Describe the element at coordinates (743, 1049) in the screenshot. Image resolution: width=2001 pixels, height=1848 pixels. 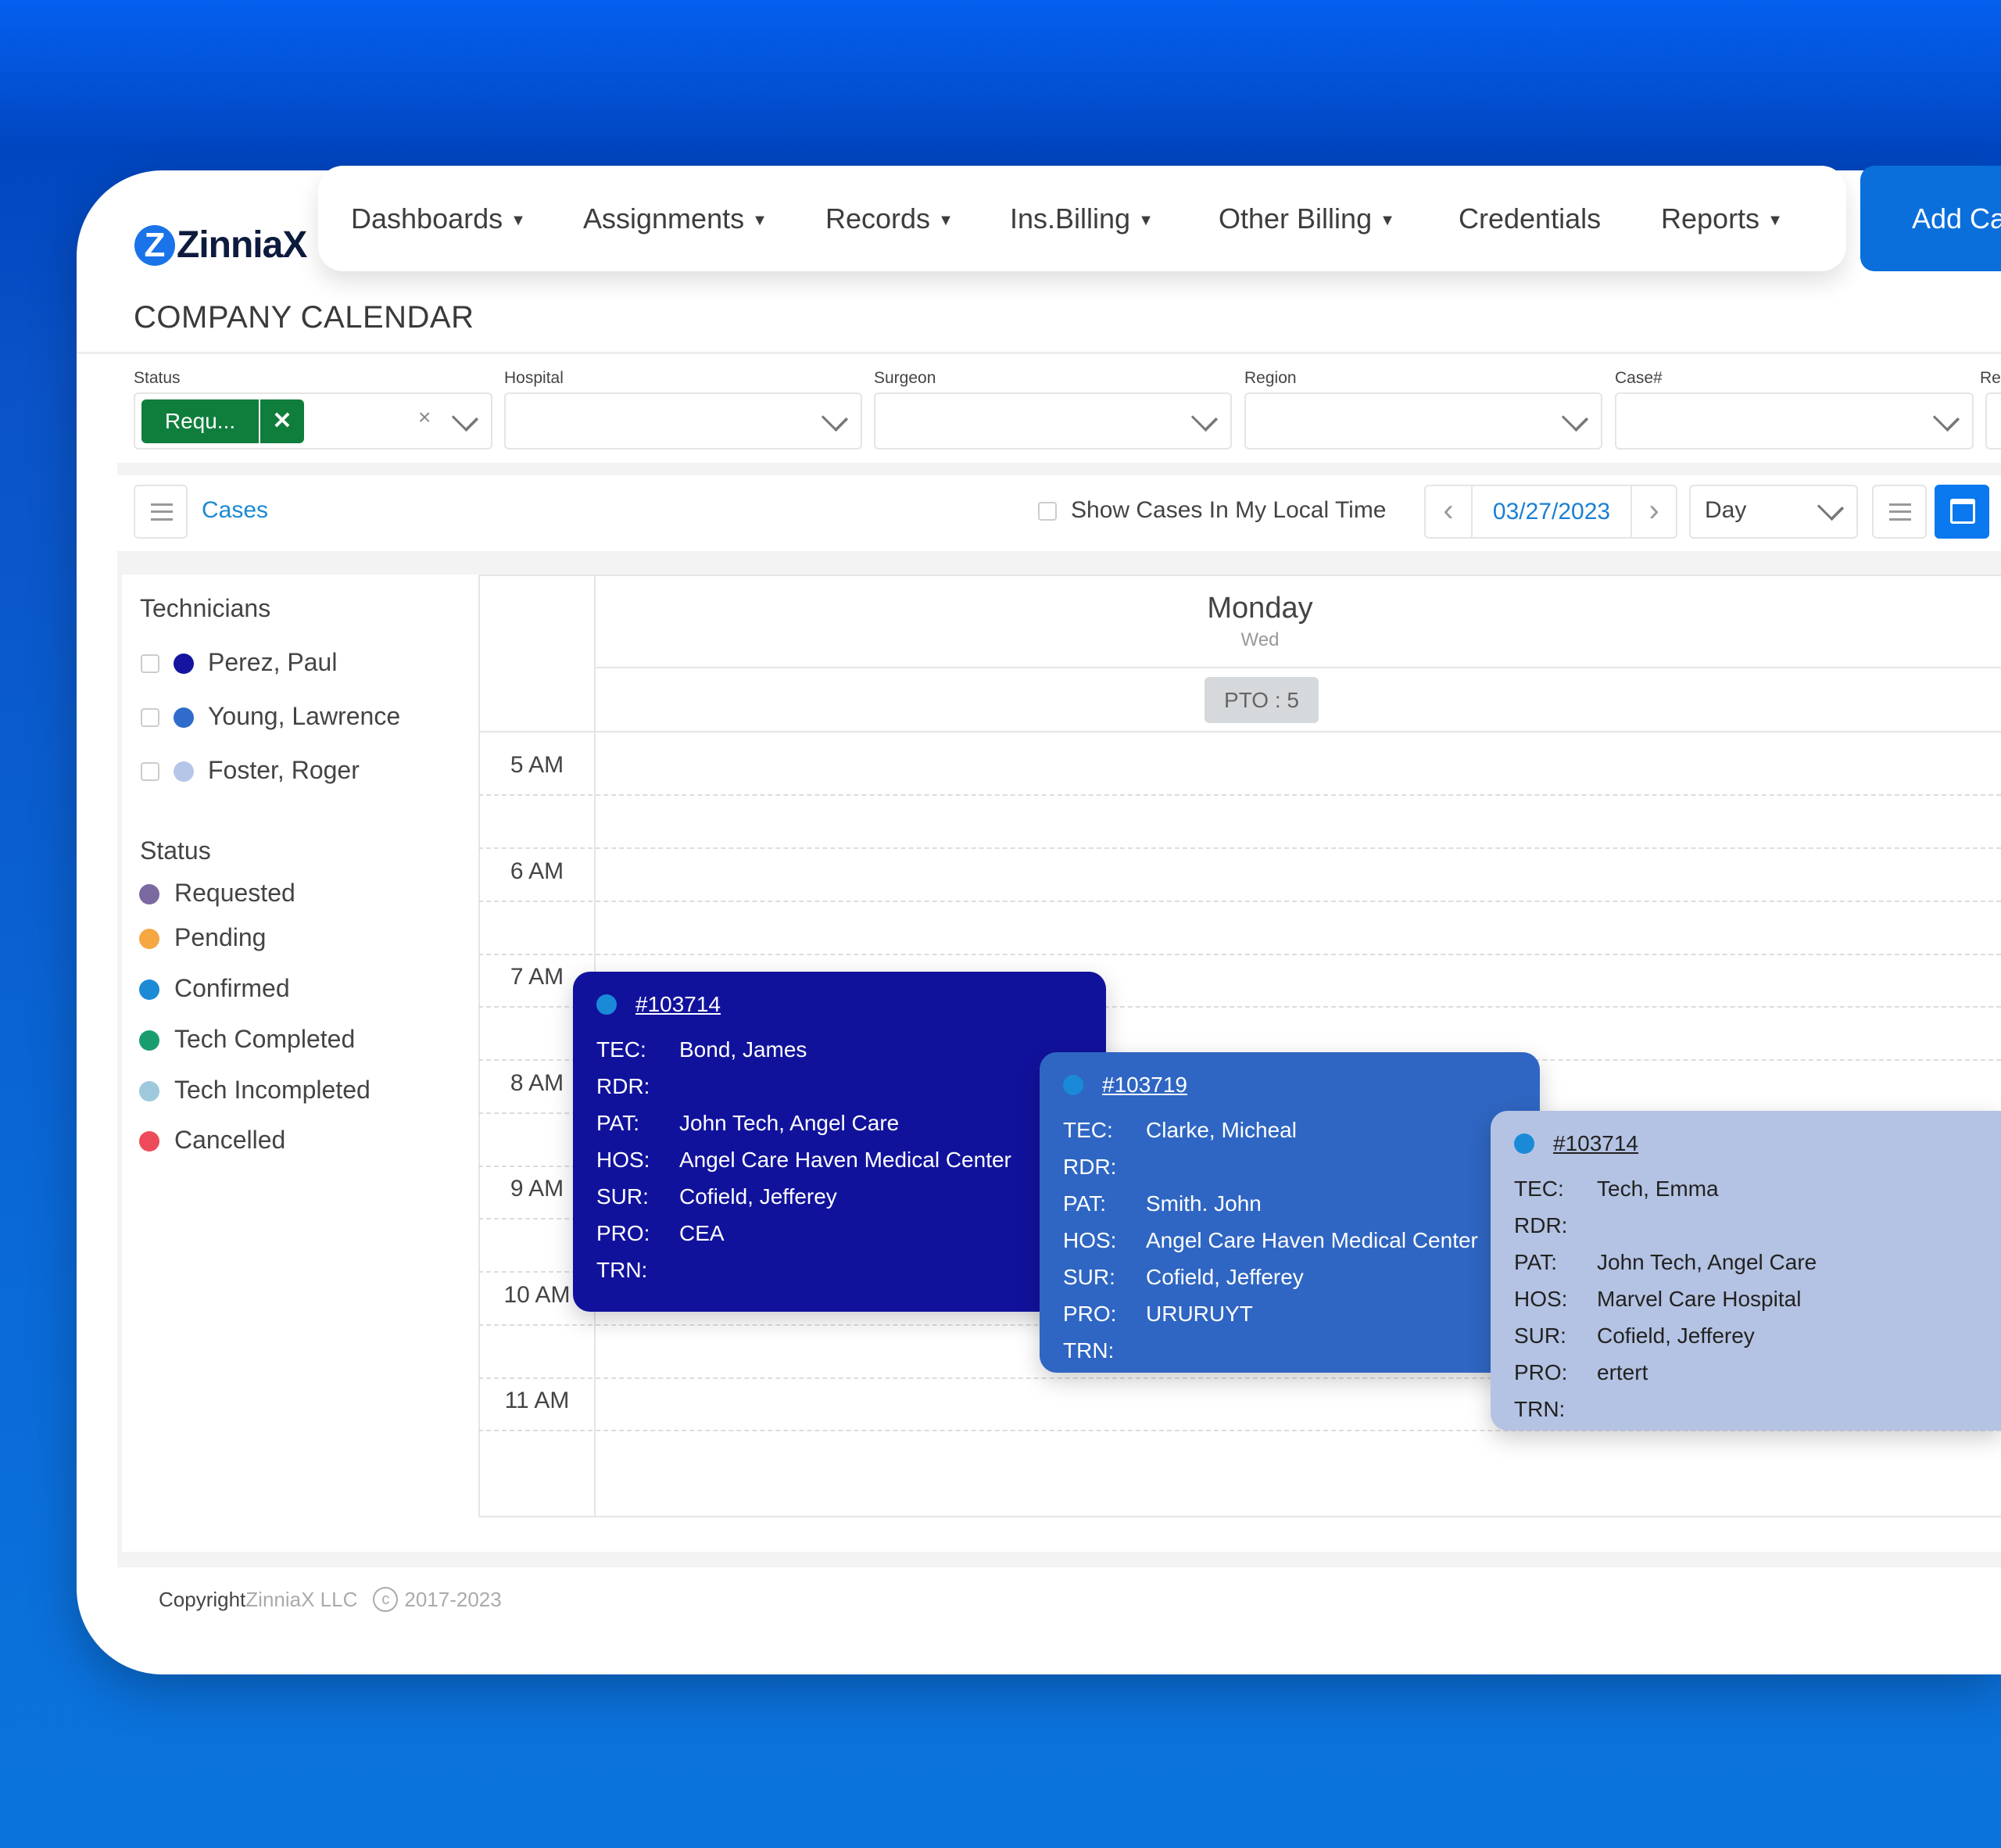
I see `case-field-value: Bond, James` at that location.